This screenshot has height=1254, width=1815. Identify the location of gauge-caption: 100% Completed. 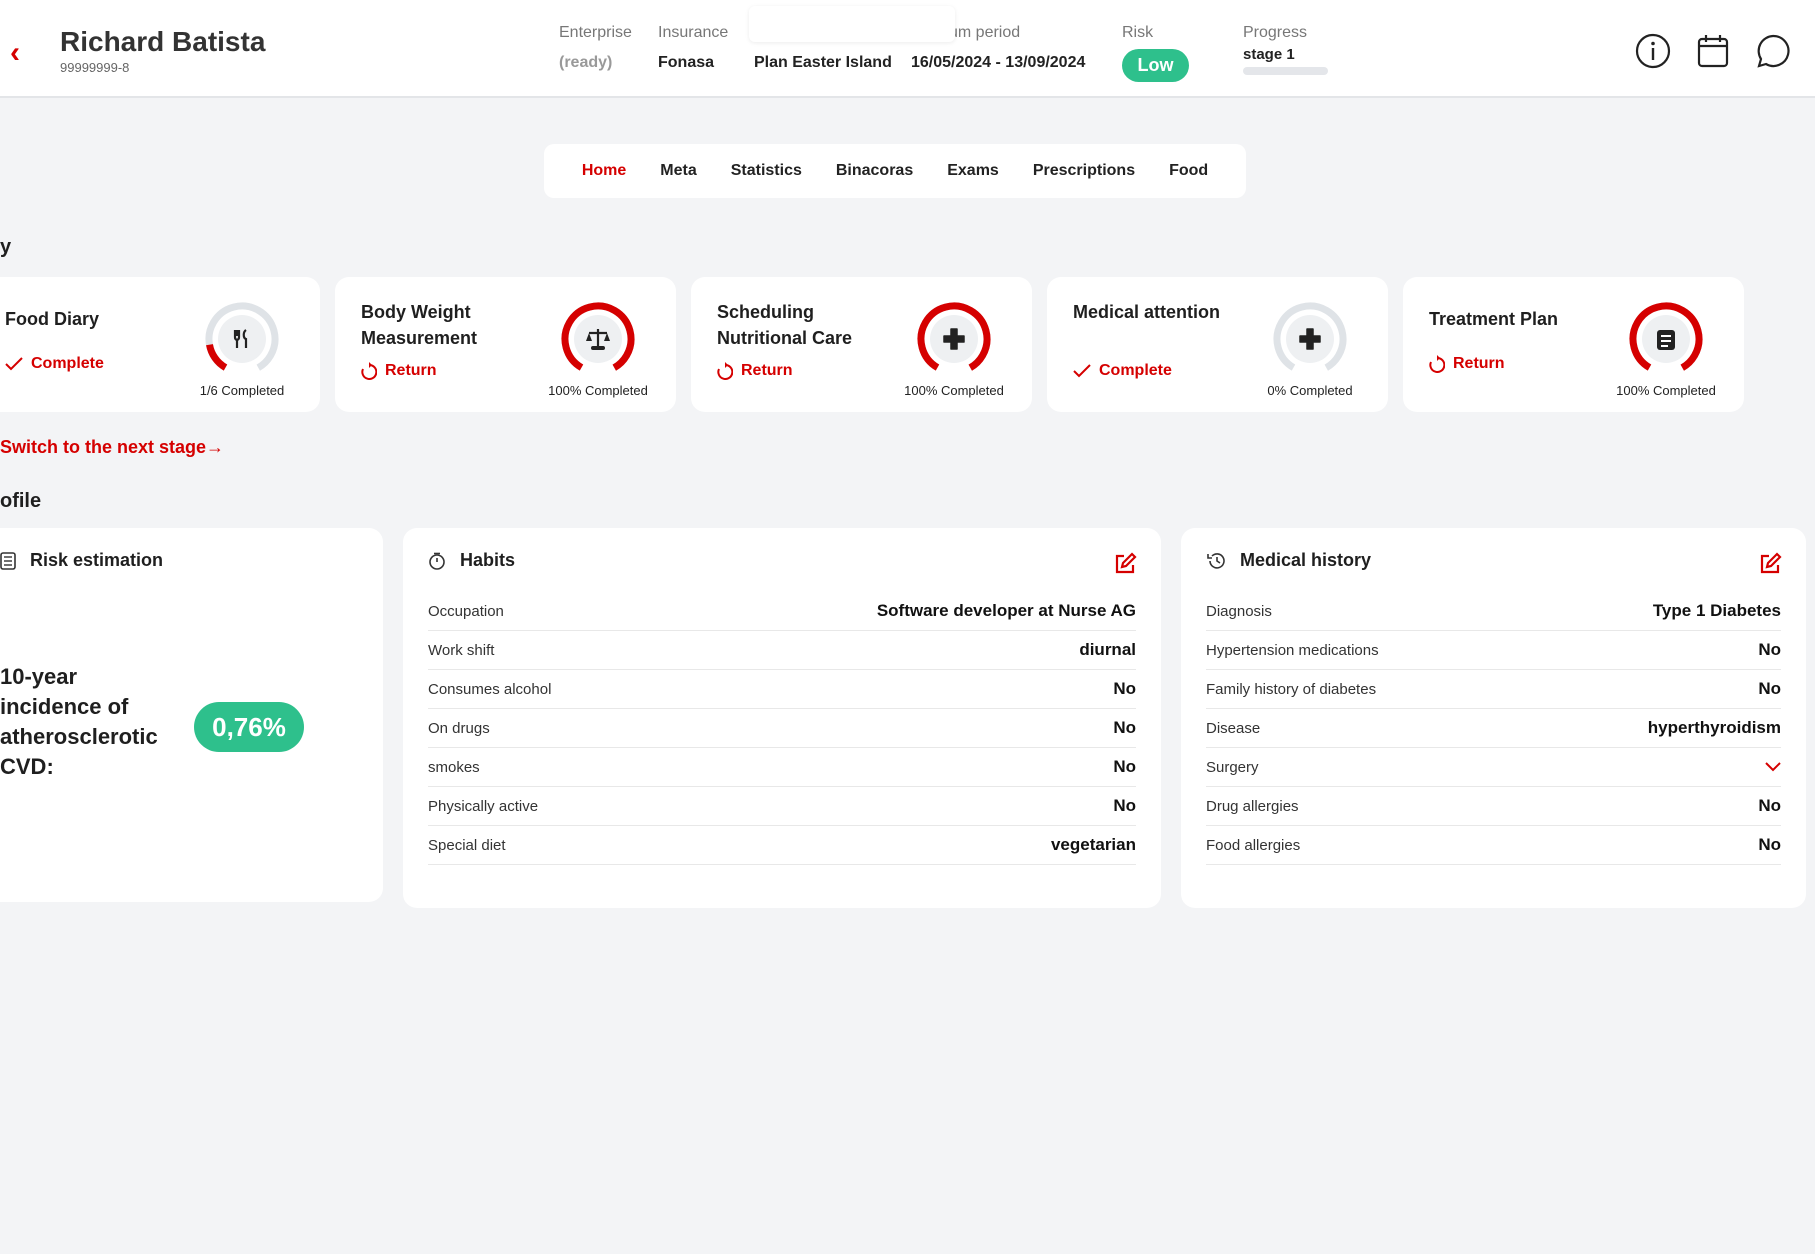
(598, 390).